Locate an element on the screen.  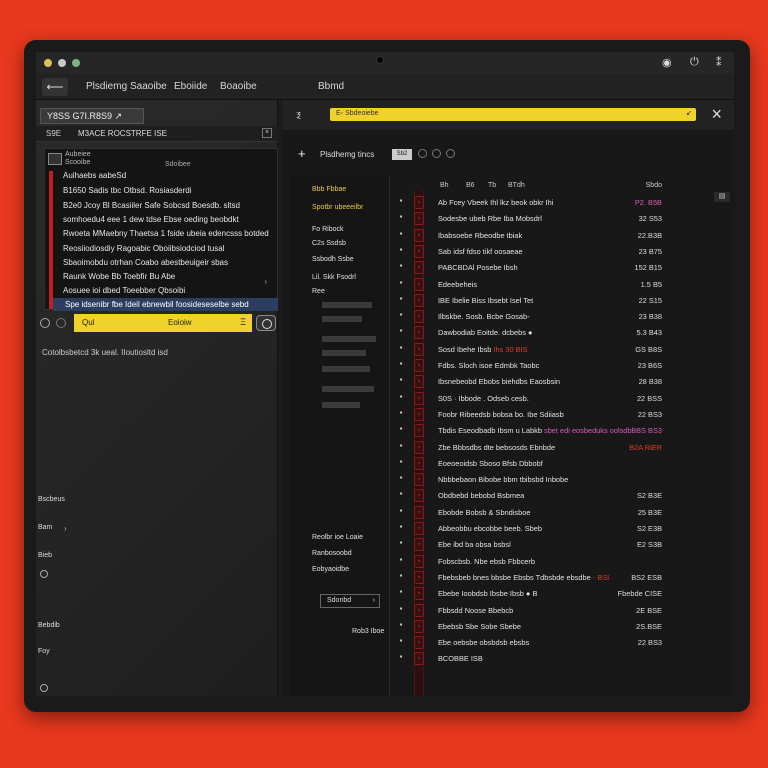
list-item: Auihaebs aabeSd is located at coordinates (94, 175).